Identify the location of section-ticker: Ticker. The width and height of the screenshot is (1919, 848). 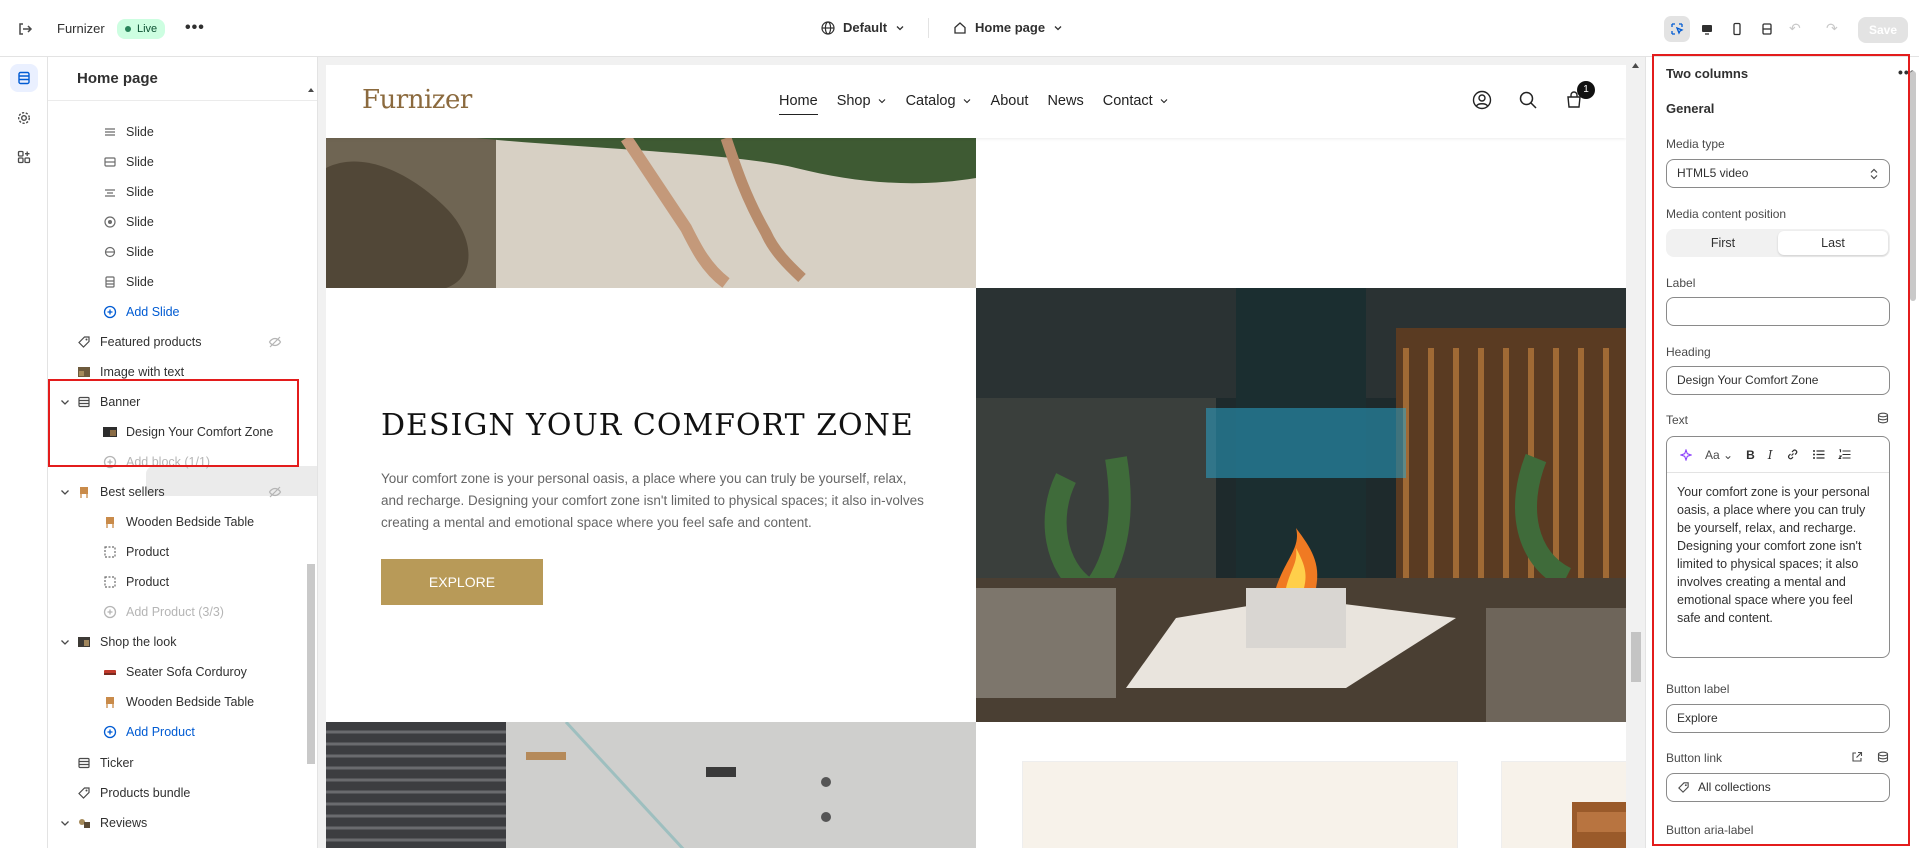
(175, 763).